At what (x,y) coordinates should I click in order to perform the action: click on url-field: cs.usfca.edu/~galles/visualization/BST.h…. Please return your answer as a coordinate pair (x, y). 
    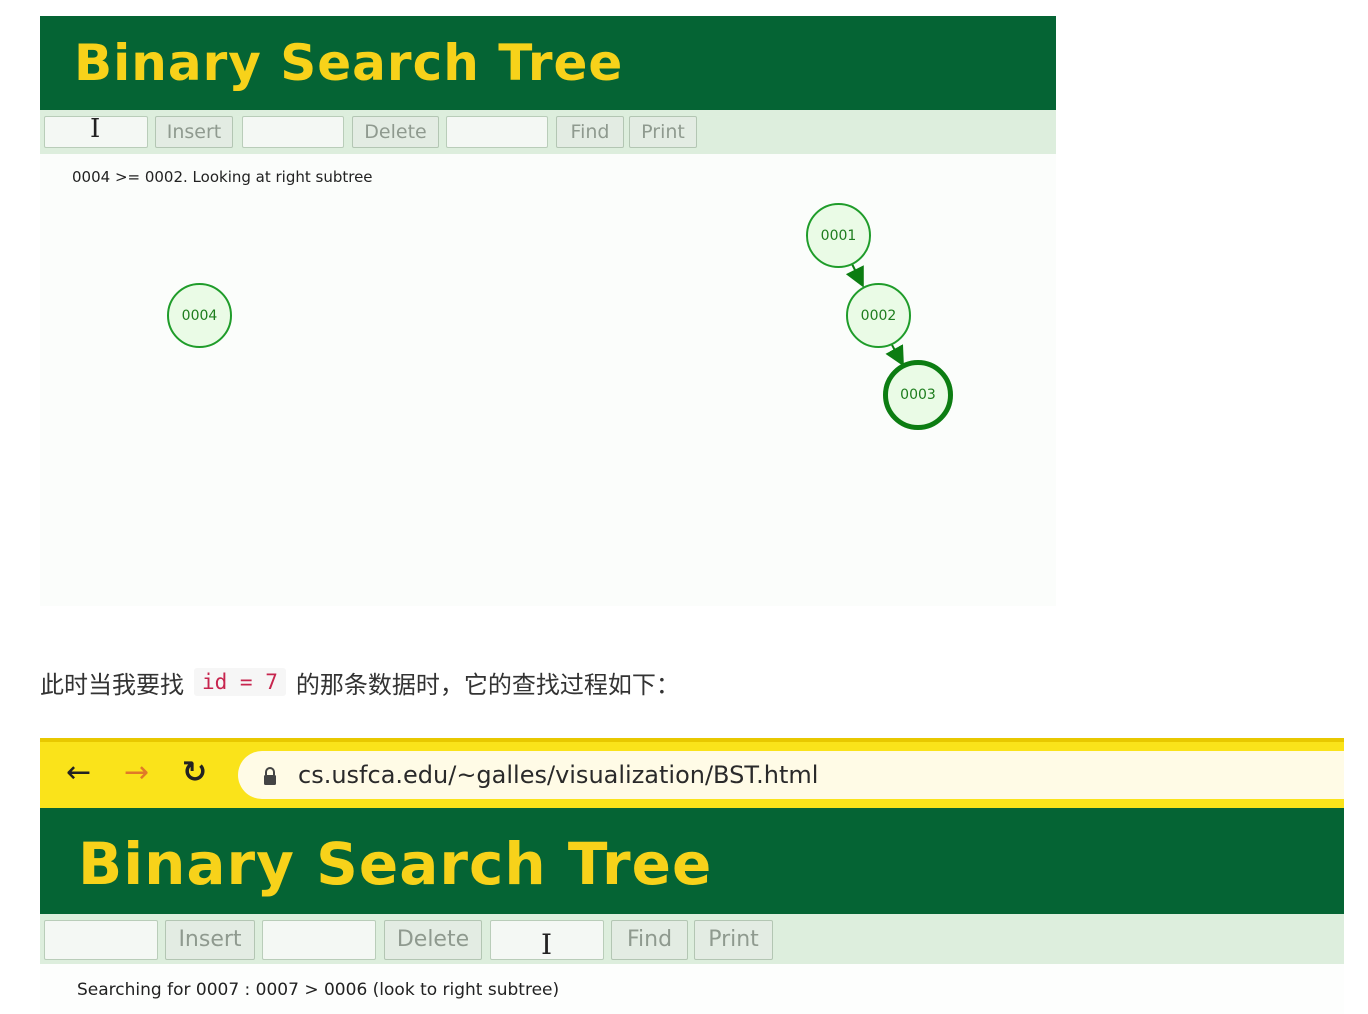
    Looking at the image, I should click on (791, 775).